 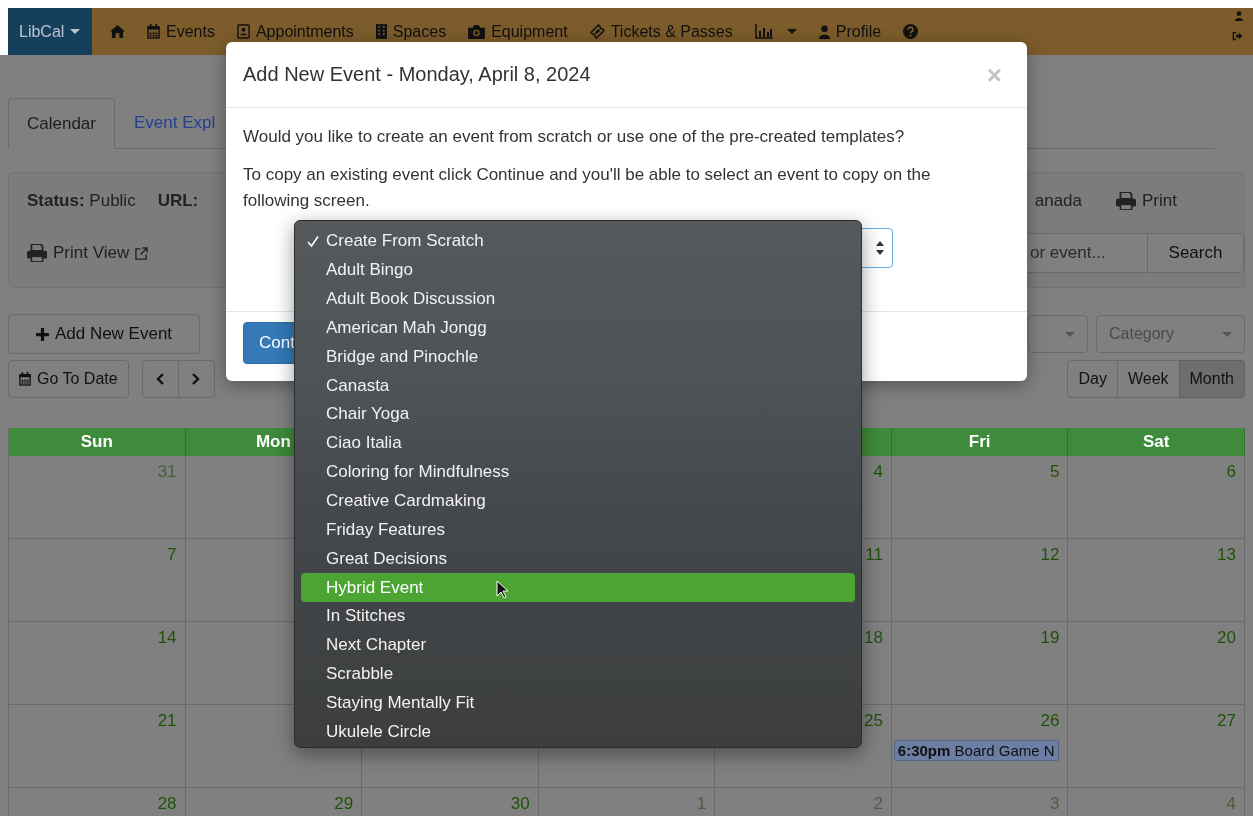 What do you see at coordinates (850, 31) in the screenshot?
I see `profile-link: Profile` at bounding box center [850, 31].